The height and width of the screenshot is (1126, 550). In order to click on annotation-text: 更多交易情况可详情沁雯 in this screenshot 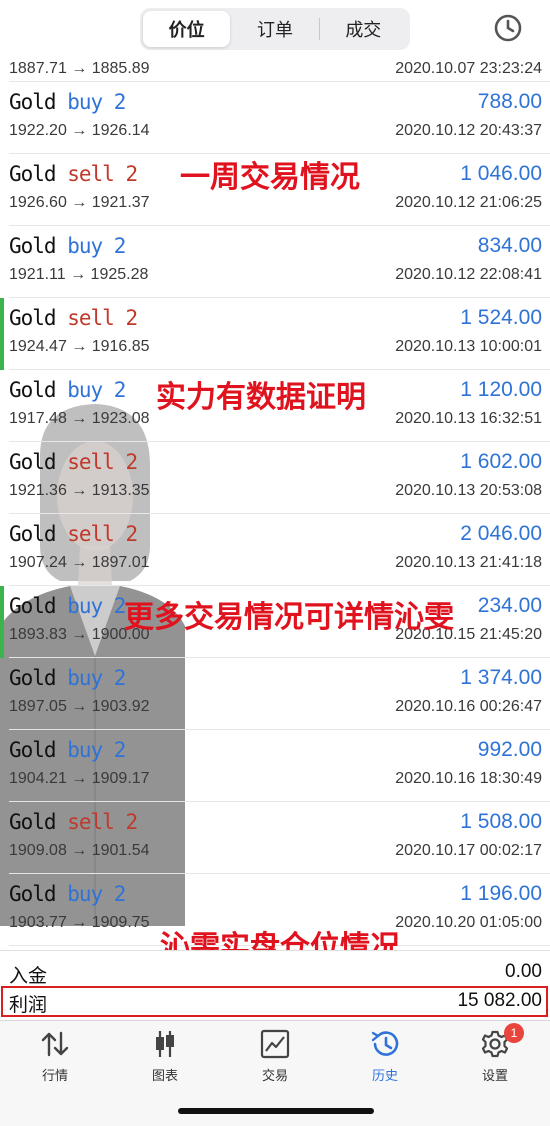, I will do `click(289, 617)`.